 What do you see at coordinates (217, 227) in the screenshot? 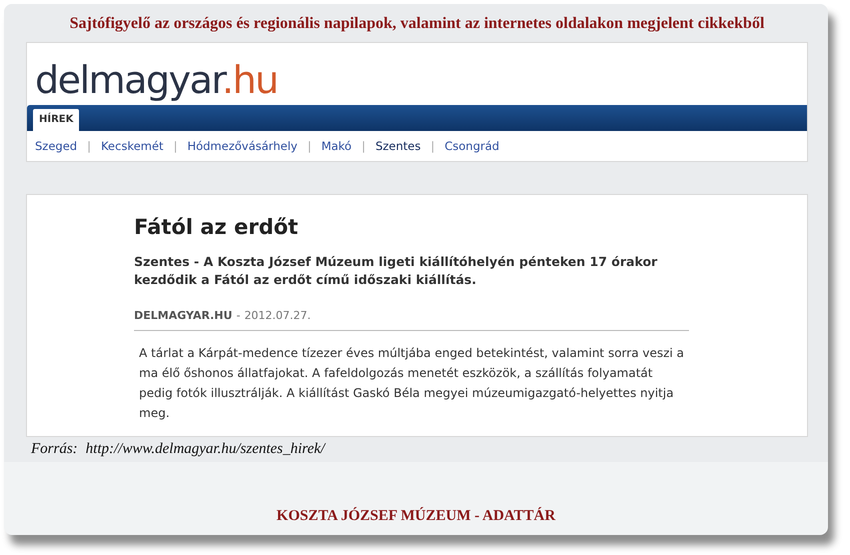
I see `article-title: Fától az erdőt` at bounding box center [217, 227].